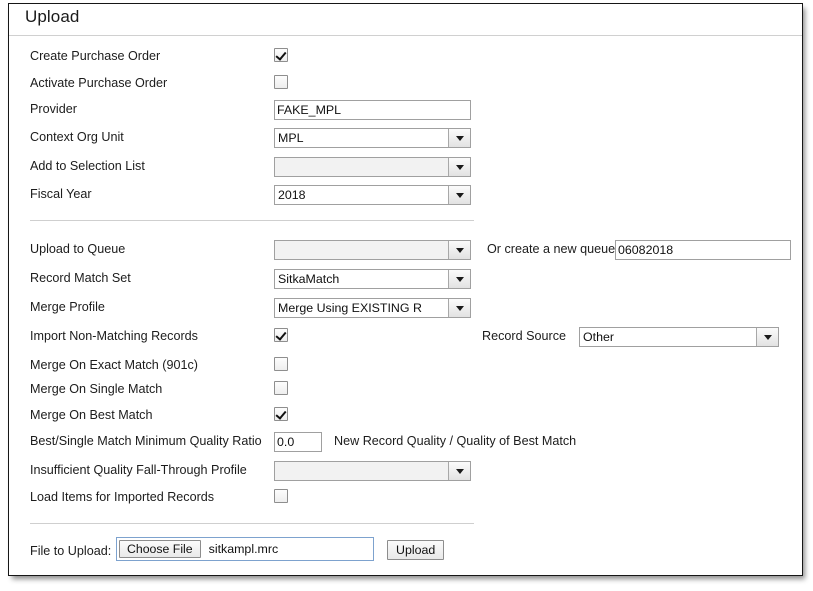 The image size is (813, 591). I want to click on context-org-unit-value: MPL, so click(291, 138).